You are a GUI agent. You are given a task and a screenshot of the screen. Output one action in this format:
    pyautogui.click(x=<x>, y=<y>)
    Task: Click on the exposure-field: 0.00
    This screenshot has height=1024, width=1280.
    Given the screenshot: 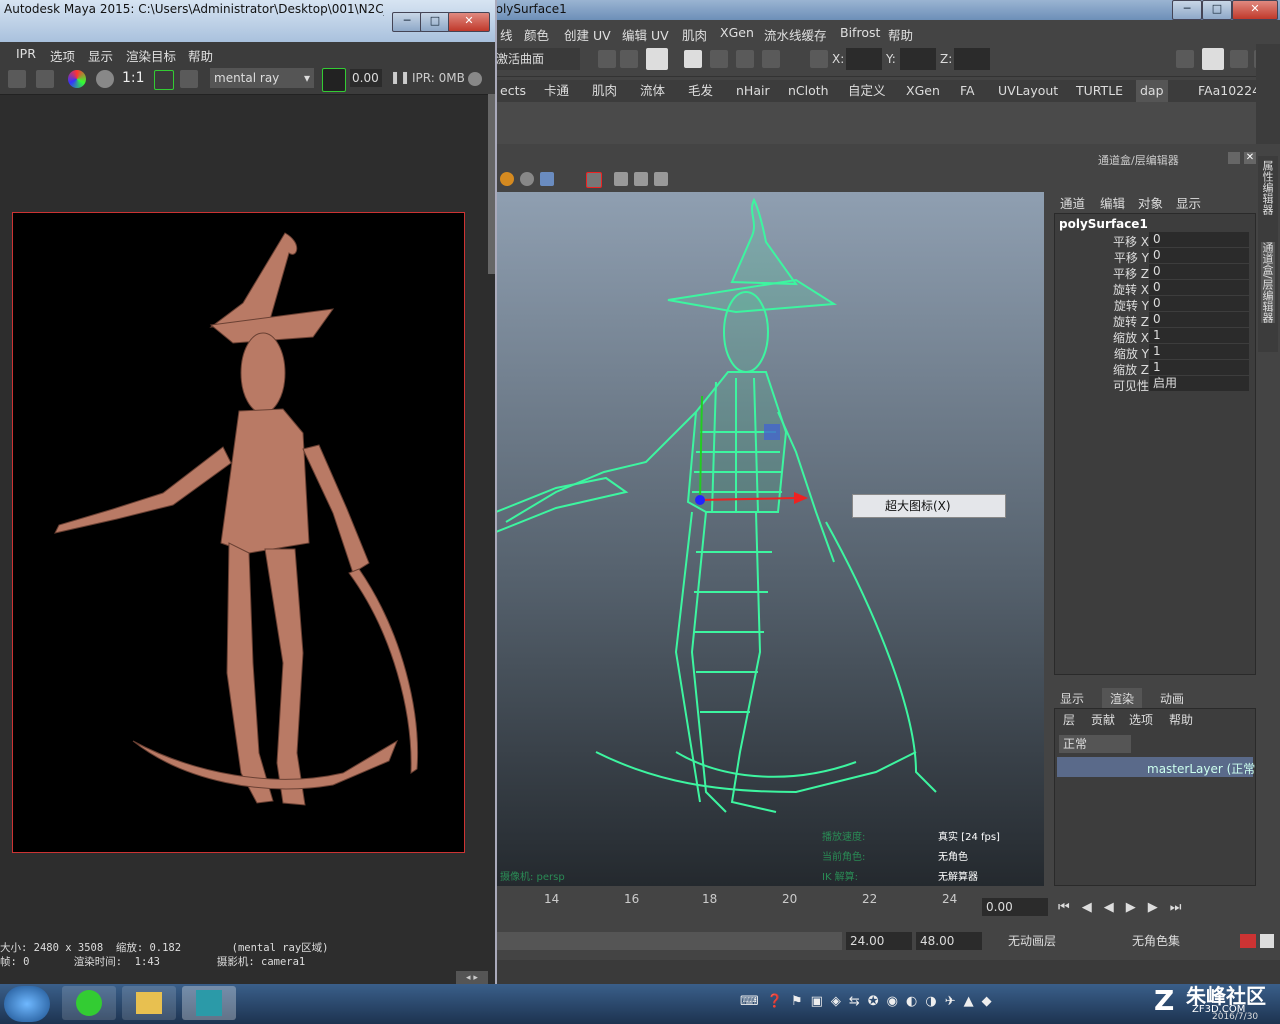 What is the action you would take?
    pyautogui.click(x=366, y=78)
    